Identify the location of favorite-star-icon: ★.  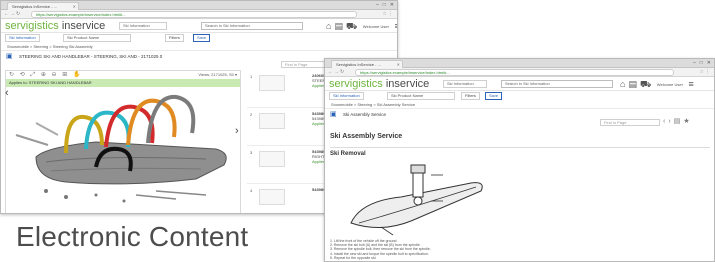
(687, 121).